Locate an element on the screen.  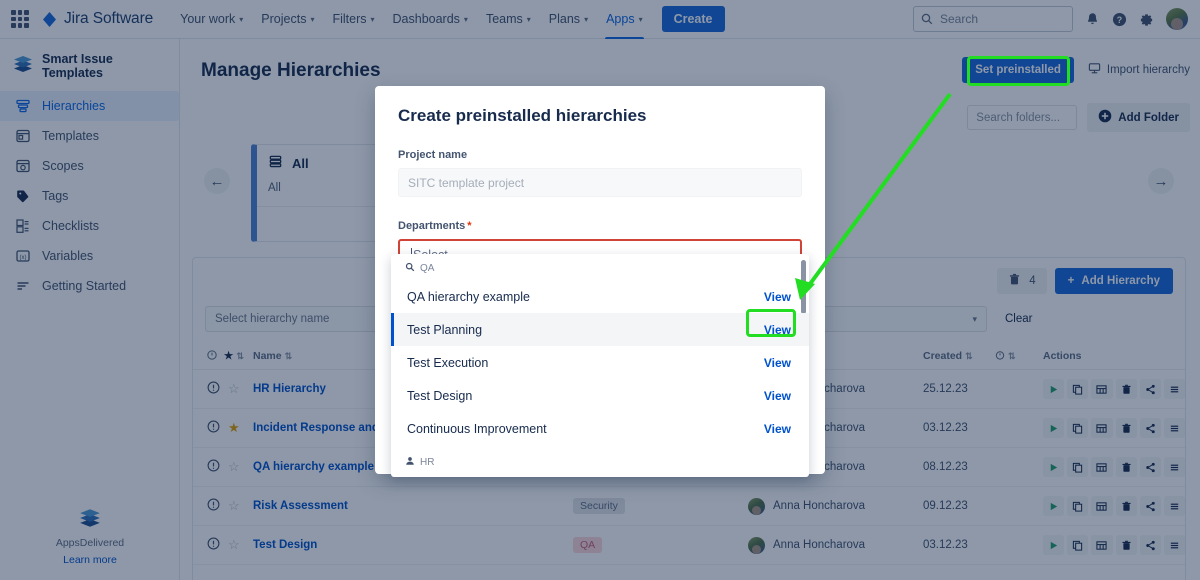
person-icon is located at coordinates (410, 462).